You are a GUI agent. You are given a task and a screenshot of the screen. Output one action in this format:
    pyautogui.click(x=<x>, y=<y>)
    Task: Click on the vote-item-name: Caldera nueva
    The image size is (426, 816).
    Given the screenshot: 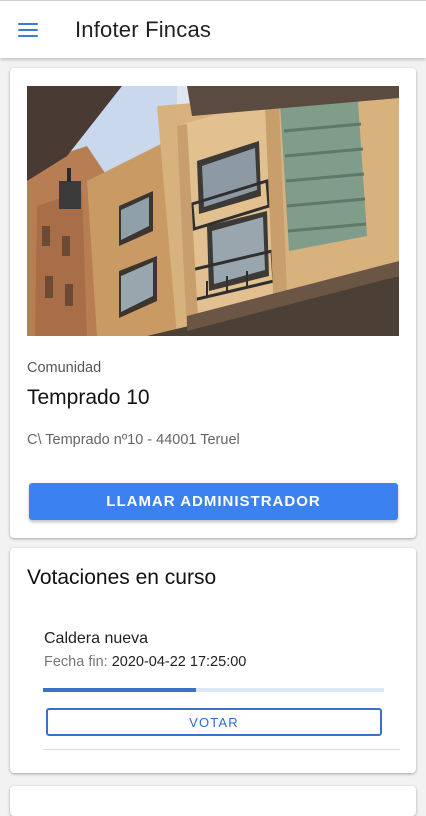 What is the action you would take?
    pyautogui.click(x=96, y=638)
    